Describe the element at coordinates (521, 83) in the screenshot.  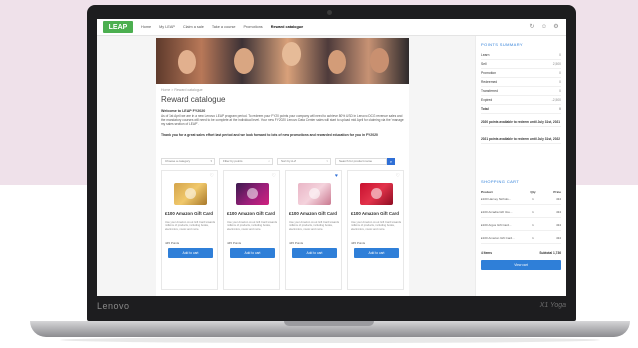
I see `summary-row: Redeemed 0` at that location.